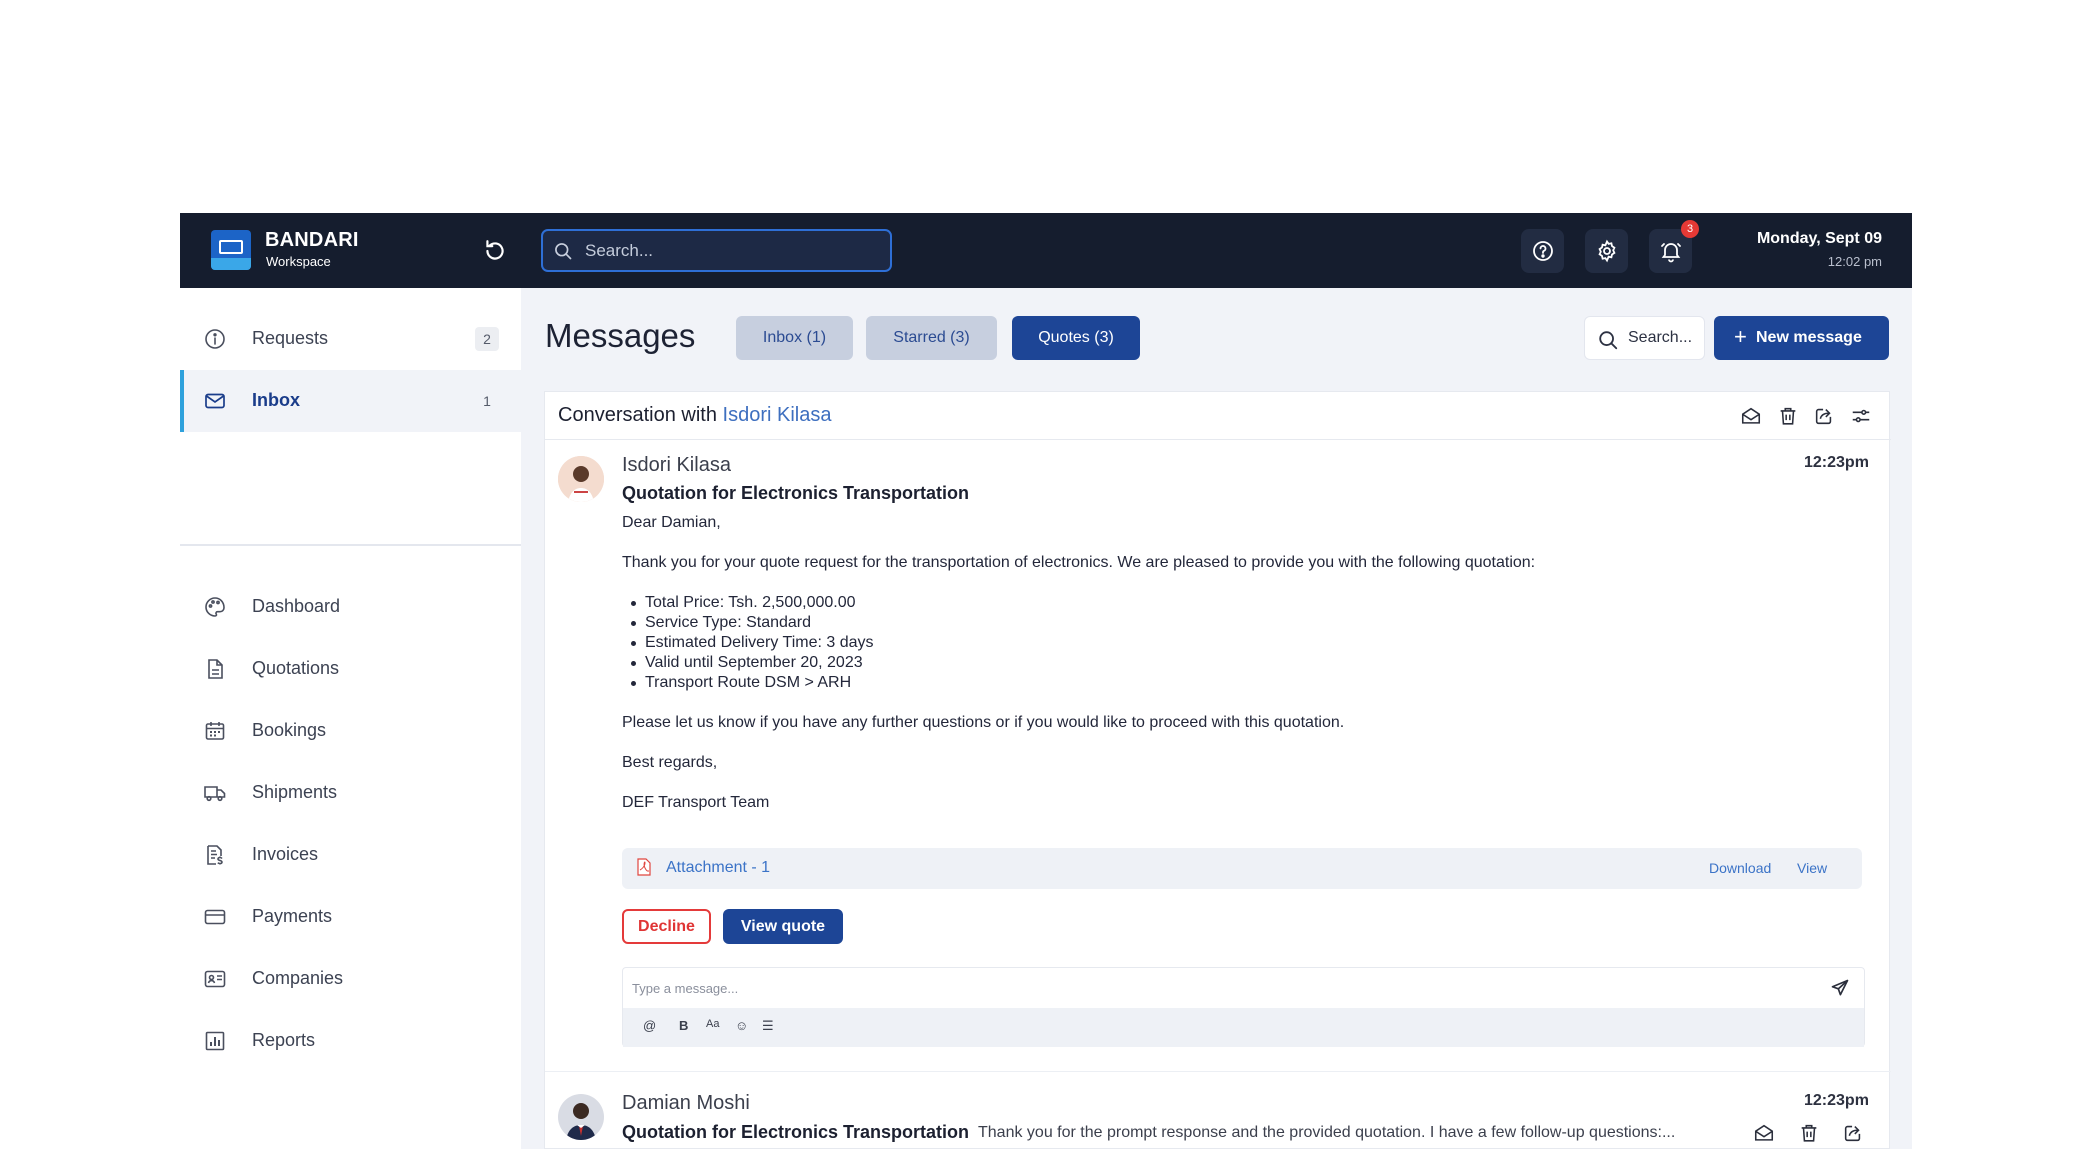  I want to click on view-quote-button: View quote, so click(783, 926).